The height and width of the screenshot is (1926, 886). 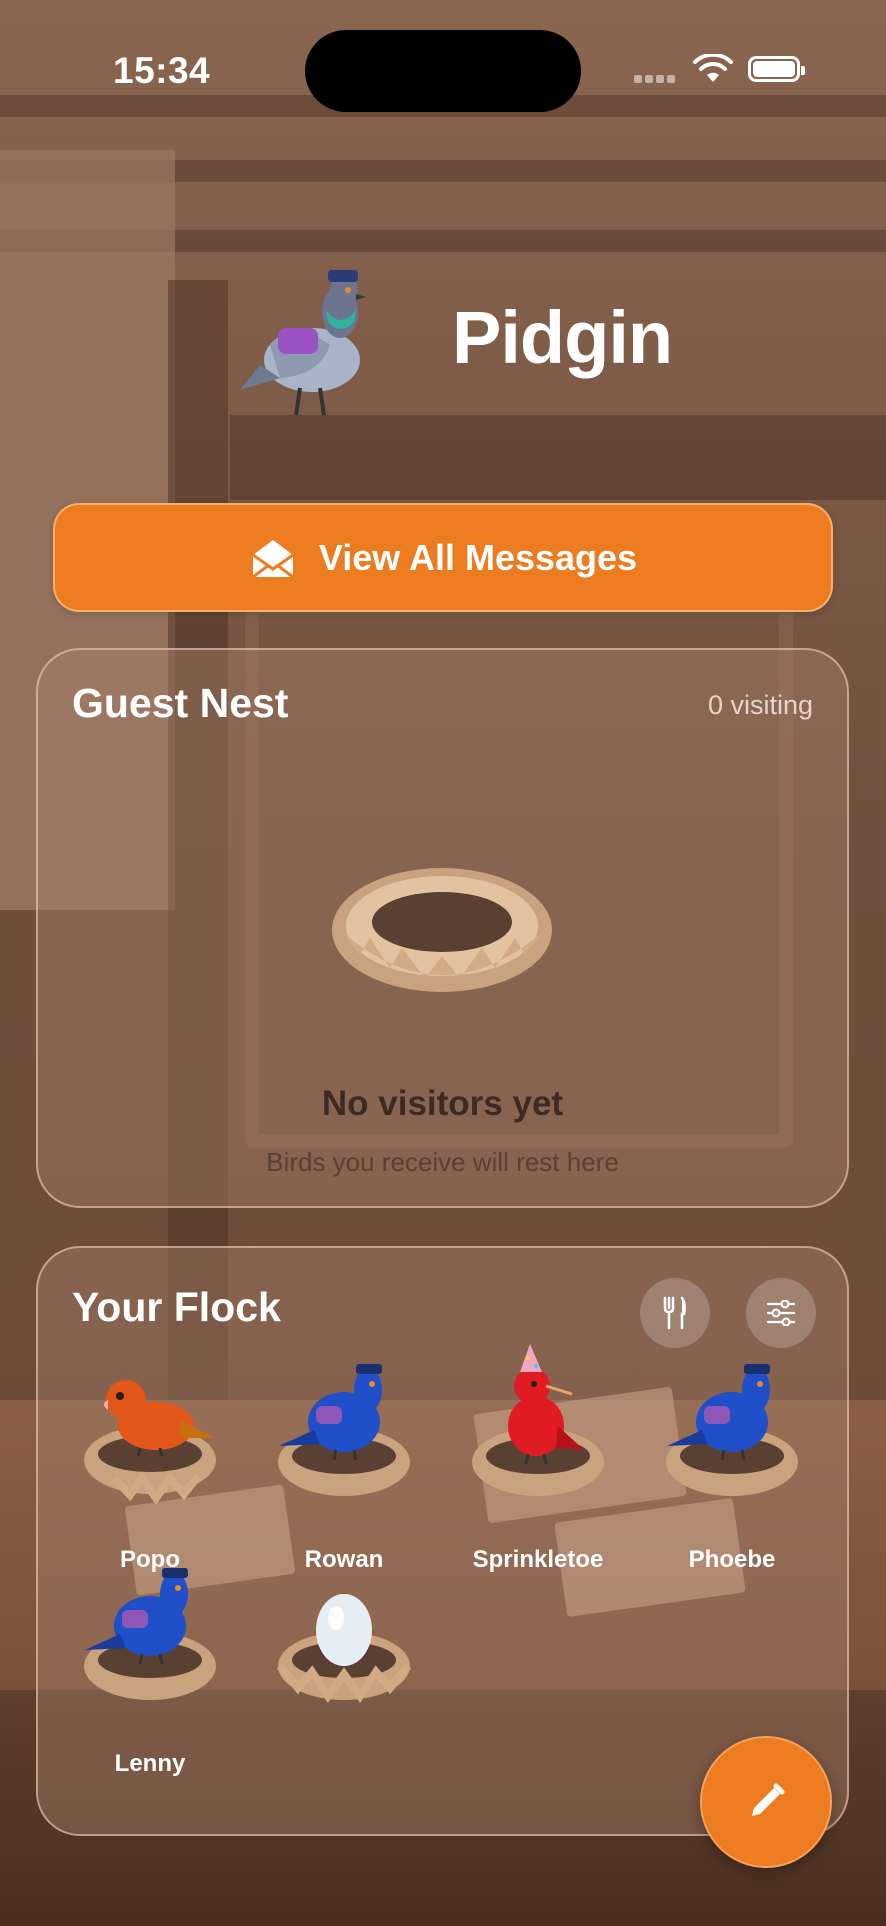 I want to click on empty-nest-icon, so click(x=442, y=930).